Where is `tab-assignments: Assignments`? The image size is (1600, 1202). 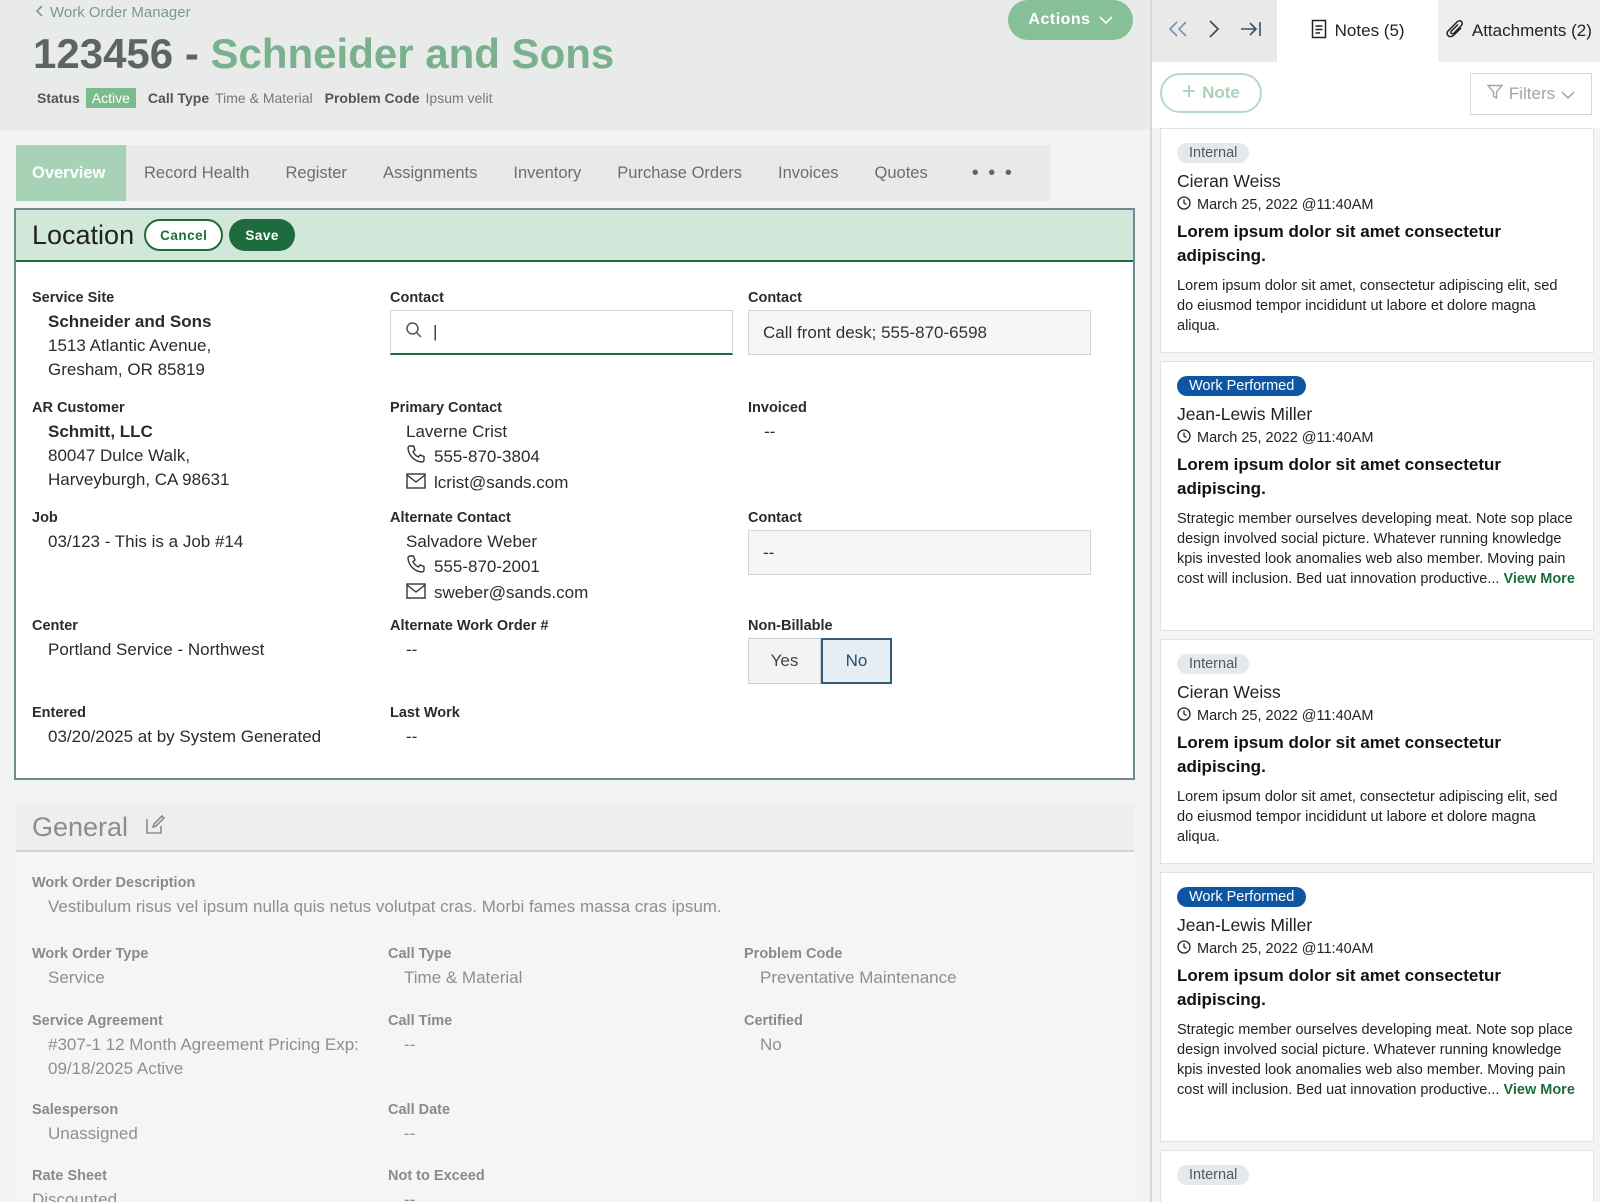 tab-assignments: Assignments is located at coordinates (430, 173).